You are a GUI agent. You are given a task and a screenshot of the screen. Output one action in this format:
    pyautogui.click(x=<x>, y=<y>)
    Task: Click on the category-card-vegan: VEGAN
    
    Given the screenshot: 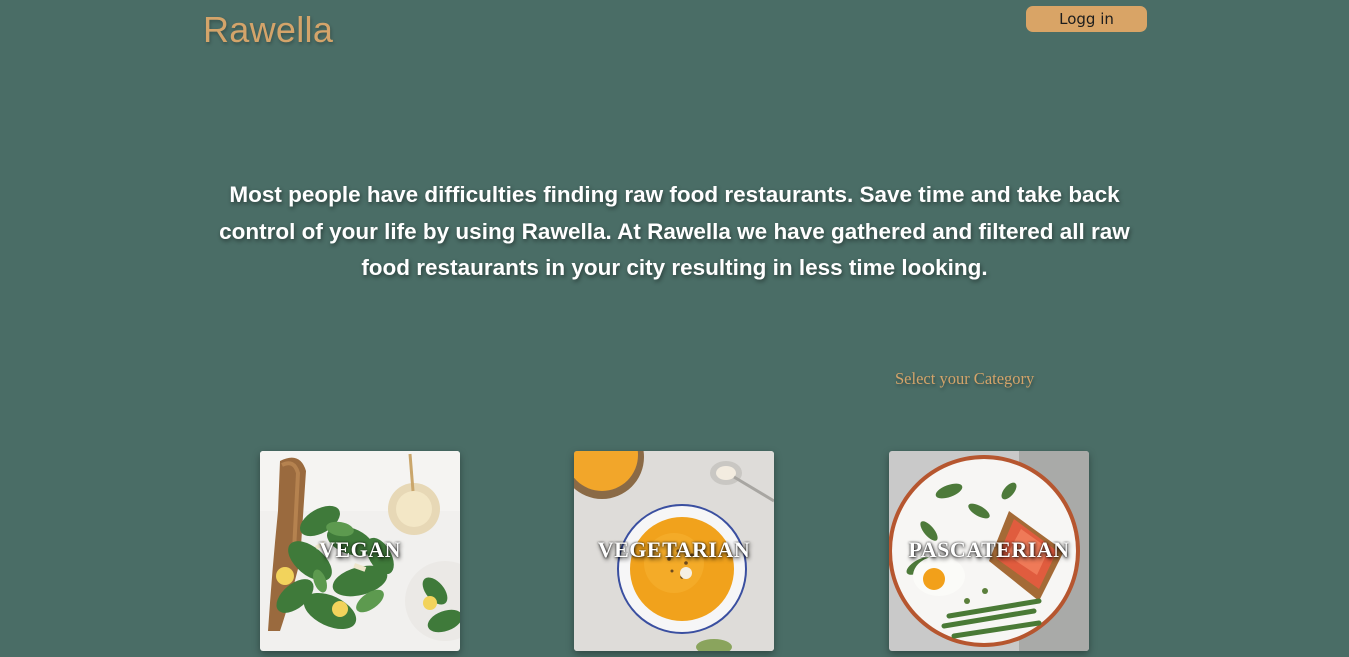 What is the action you would take?
    pyautogui.click(x=360, y=551)
    